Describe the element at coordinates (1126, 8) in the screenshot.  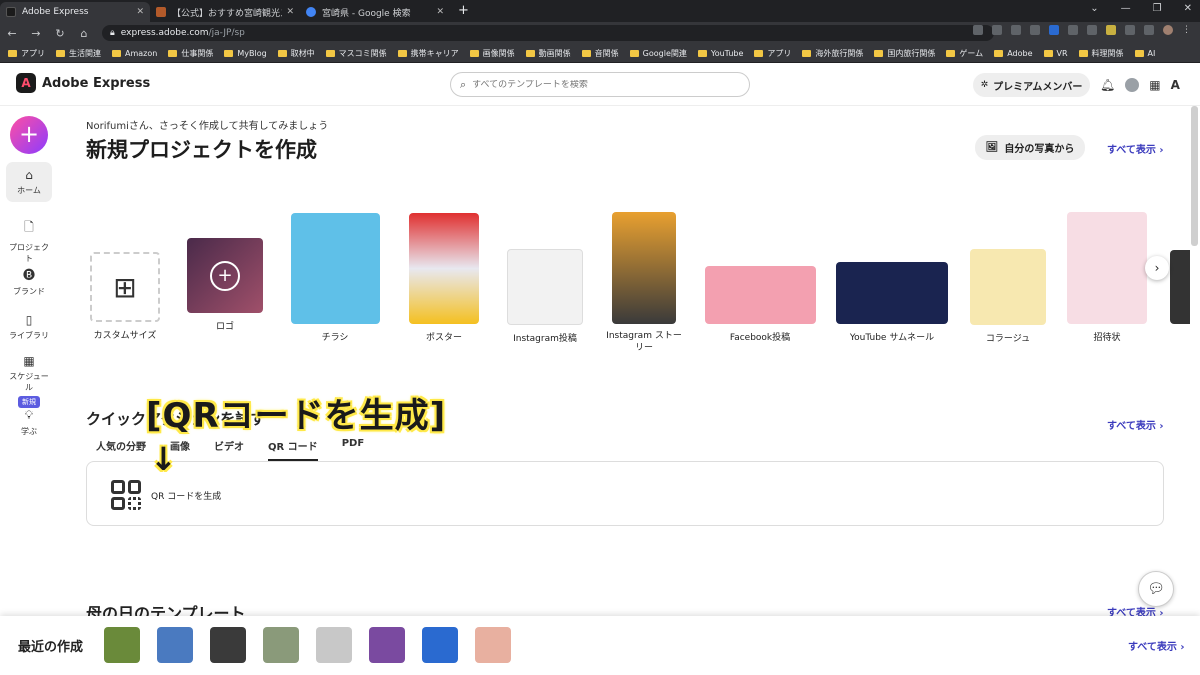
I see `minimize-icon: —` at that location.